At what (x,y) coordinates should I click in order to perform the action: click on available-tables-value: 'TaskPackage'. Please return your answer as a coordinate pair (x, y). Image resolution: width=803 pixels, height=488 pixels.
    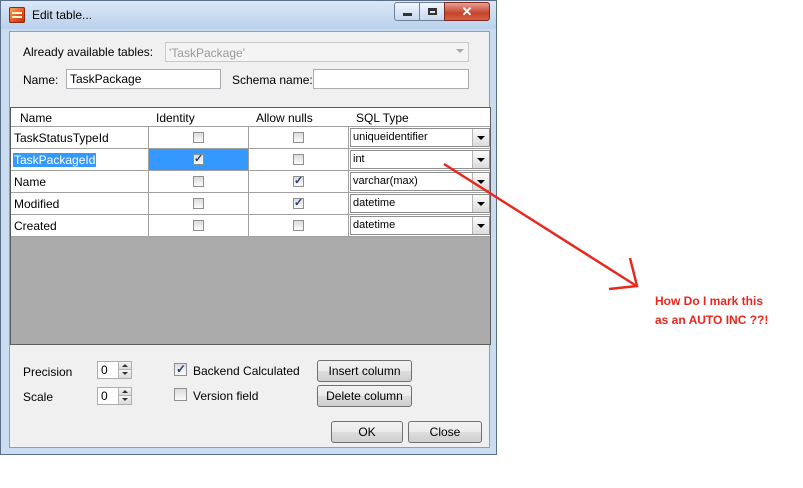
    Looking at the image, I should click on (207, 53).